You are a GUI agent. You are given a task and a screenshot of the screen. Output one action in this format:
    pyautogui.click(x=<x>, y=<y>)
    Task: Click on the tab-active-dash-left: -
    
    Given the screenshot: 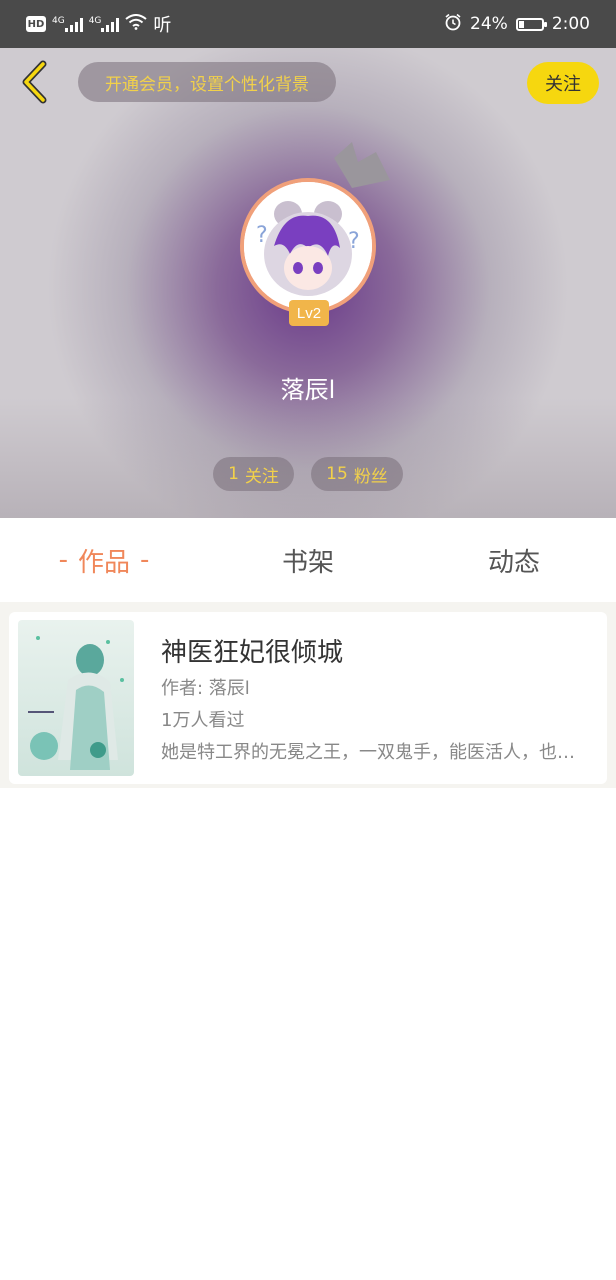 What is the action you would take?
    pyautogui.click(x=63, y=560)
    